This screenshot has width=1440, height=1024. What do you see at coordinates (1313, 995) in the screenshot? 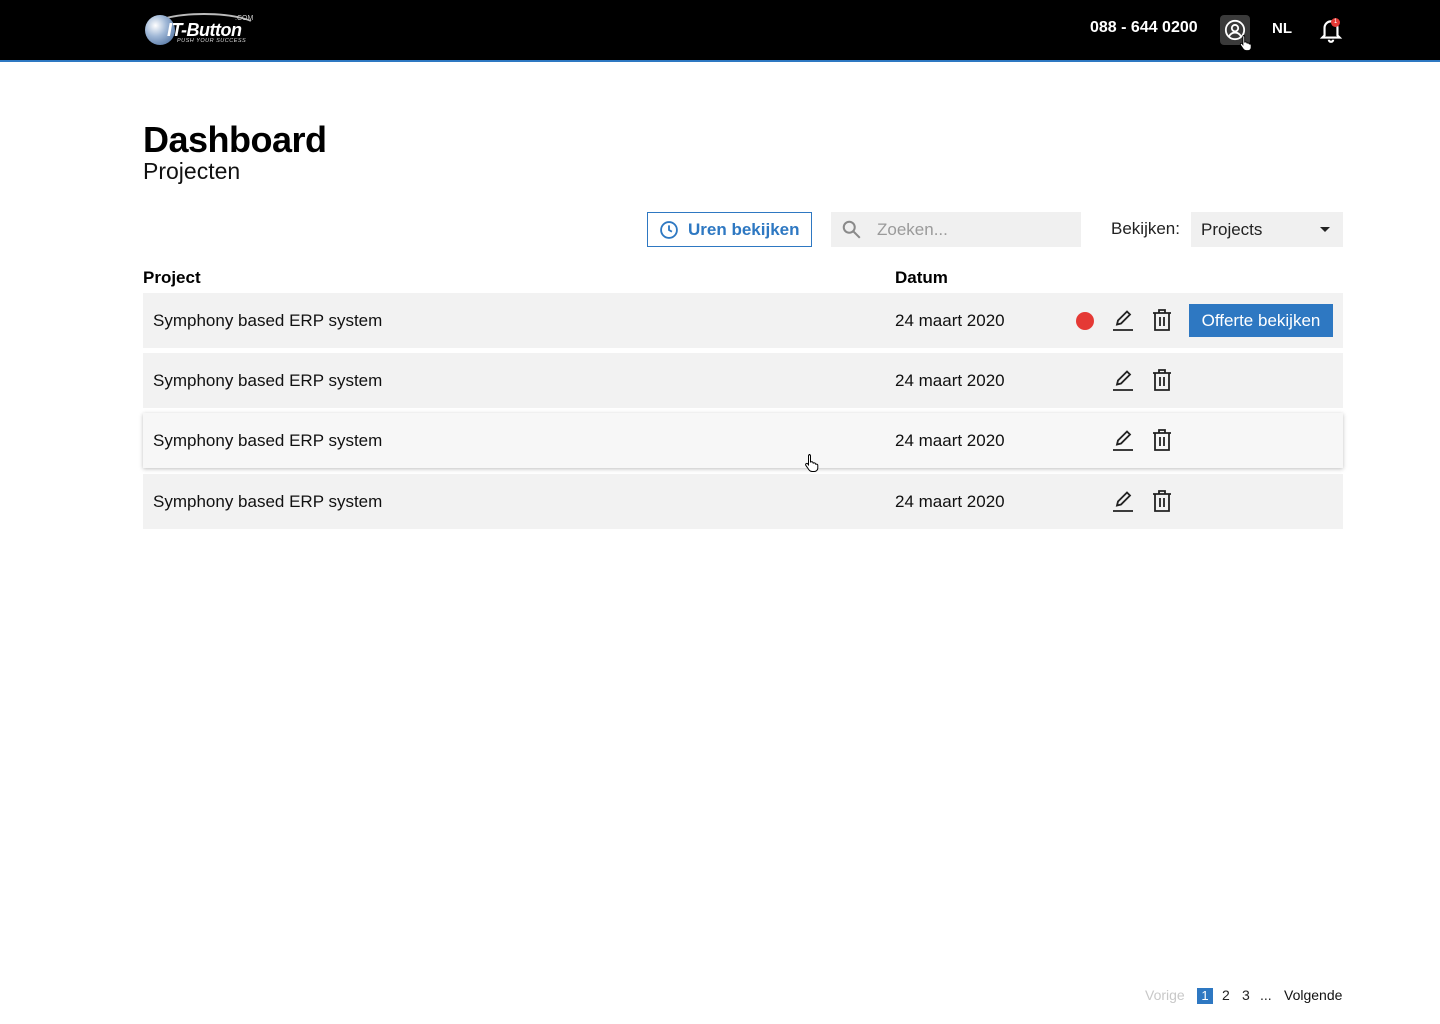
I see `pagination-next: Volgende` at bounding box center [1313, 995].